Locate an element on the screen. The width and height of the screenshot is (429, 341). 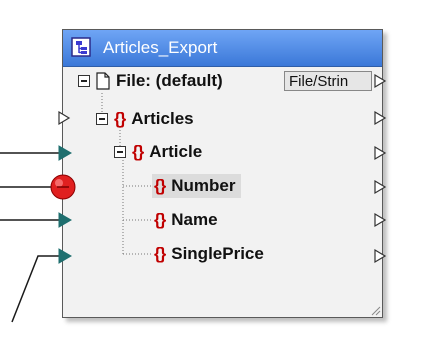
tree-node-name: {} Name is located at coordinates (186, 220).